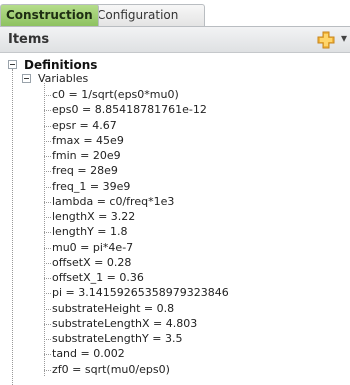 Image resolution: width=350 pixels, height=385 pixels. I want to click on tree-item-variable: lengthX = 3.22, so click(93, 217).